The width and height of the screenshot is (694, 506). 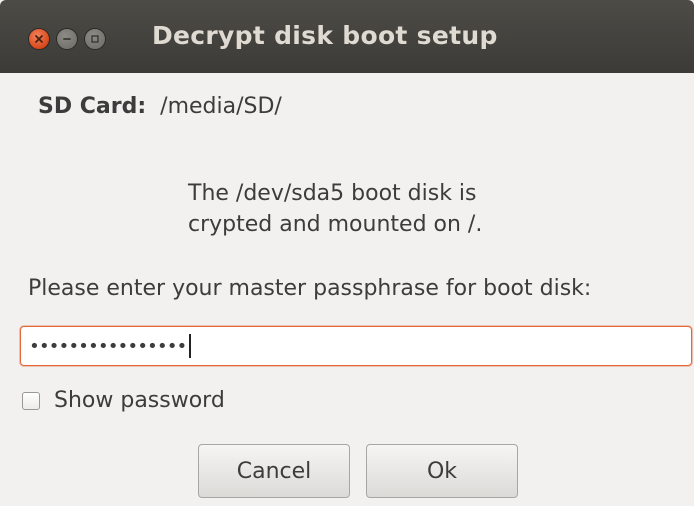 I want to click on passphrase-masked-value: ••••••••••••••••, so click(x=108, y=346).